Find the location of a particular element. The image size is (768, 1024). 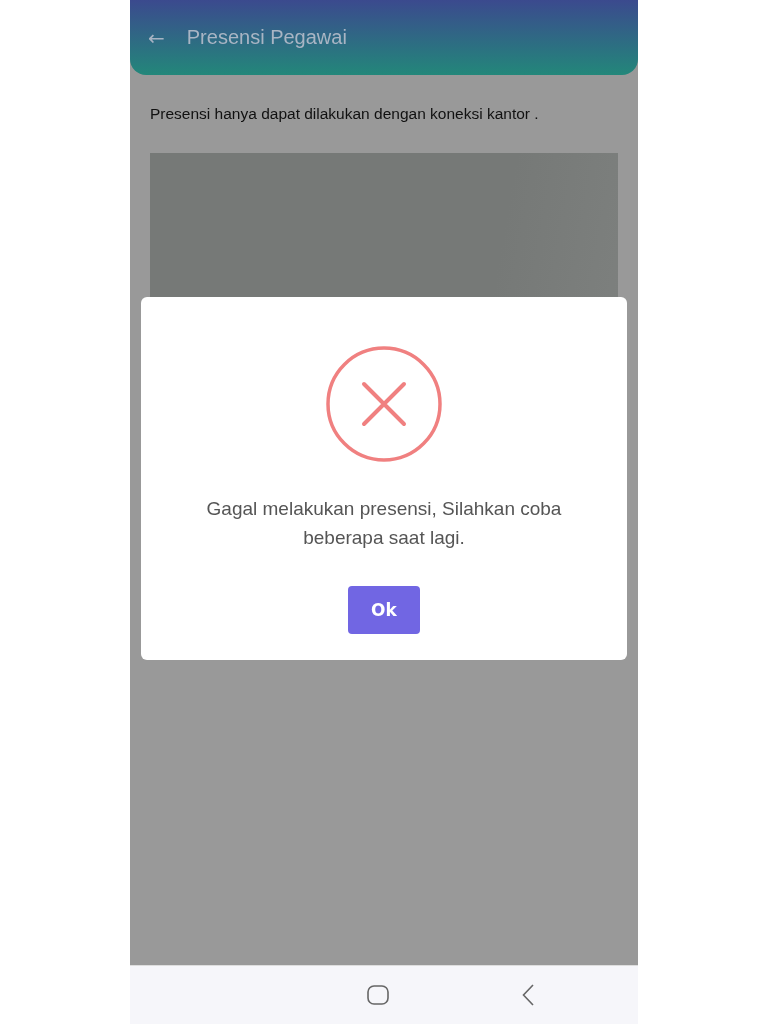

back-button: ← is located at coordinates (156, 37).